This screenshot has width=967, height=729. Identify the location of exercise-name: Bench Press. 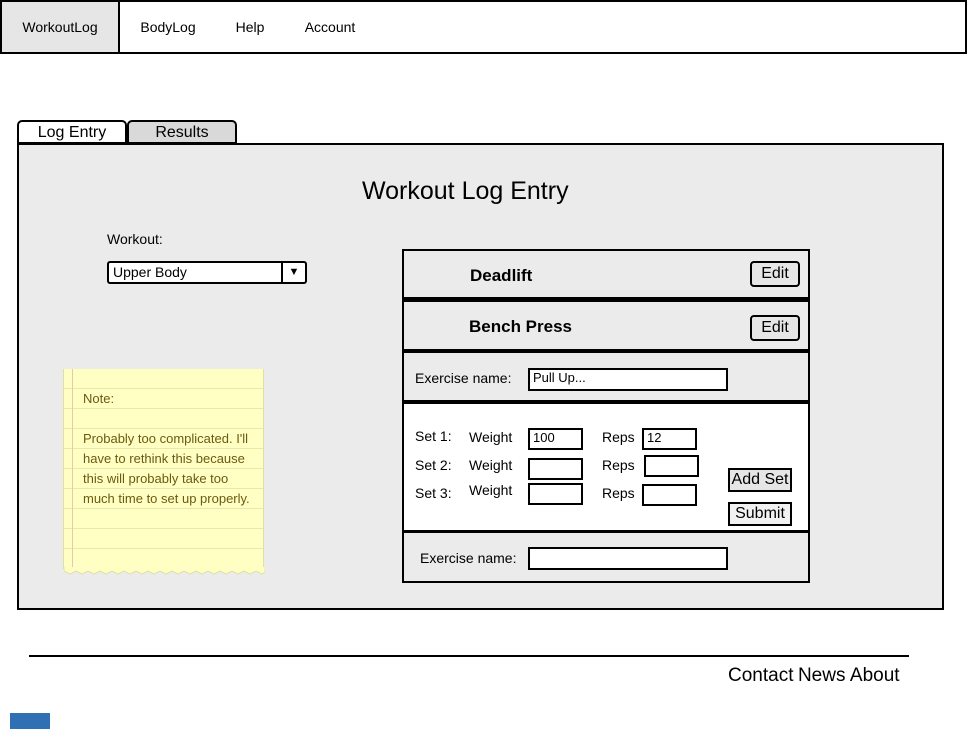
(520, 326).